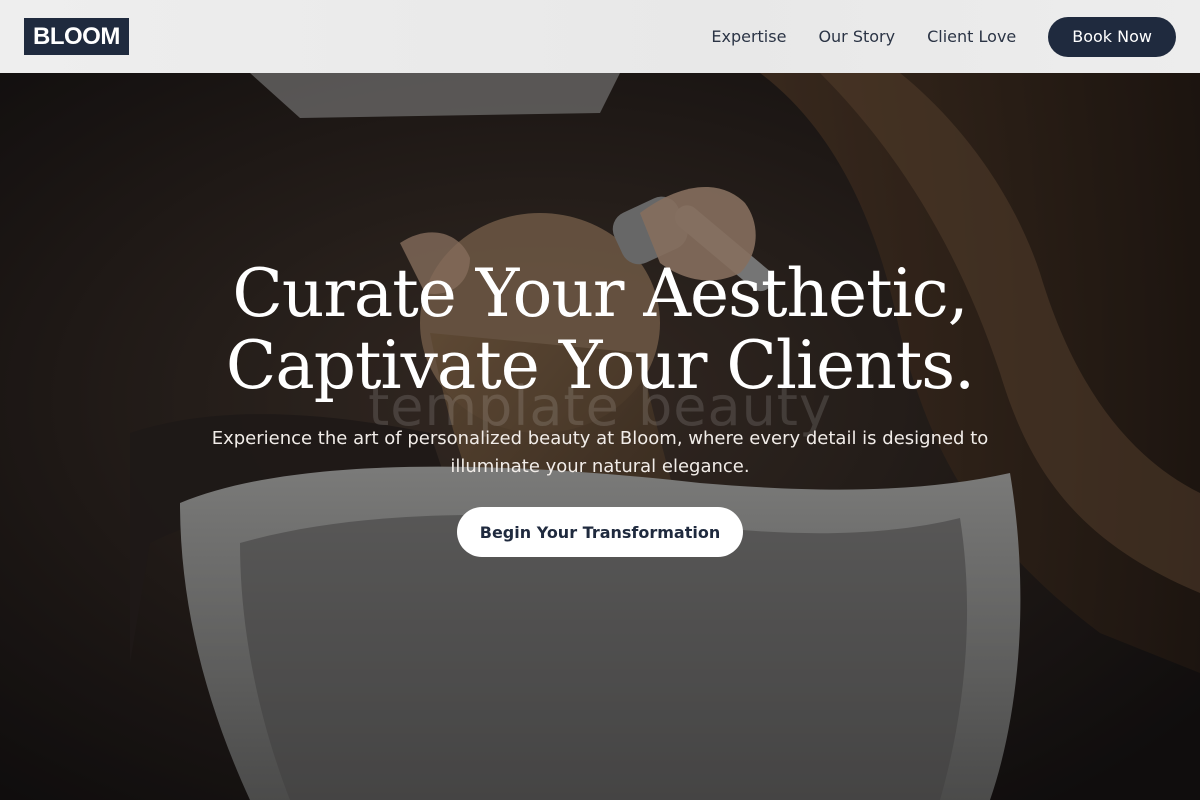 Image resolution: width=1200 pixels, height=800 pixels. What do you see at coordinates (748, 36) in the screenshot?
I see `nav-link-expertise: Expertise` at bounding box center [748, 36].